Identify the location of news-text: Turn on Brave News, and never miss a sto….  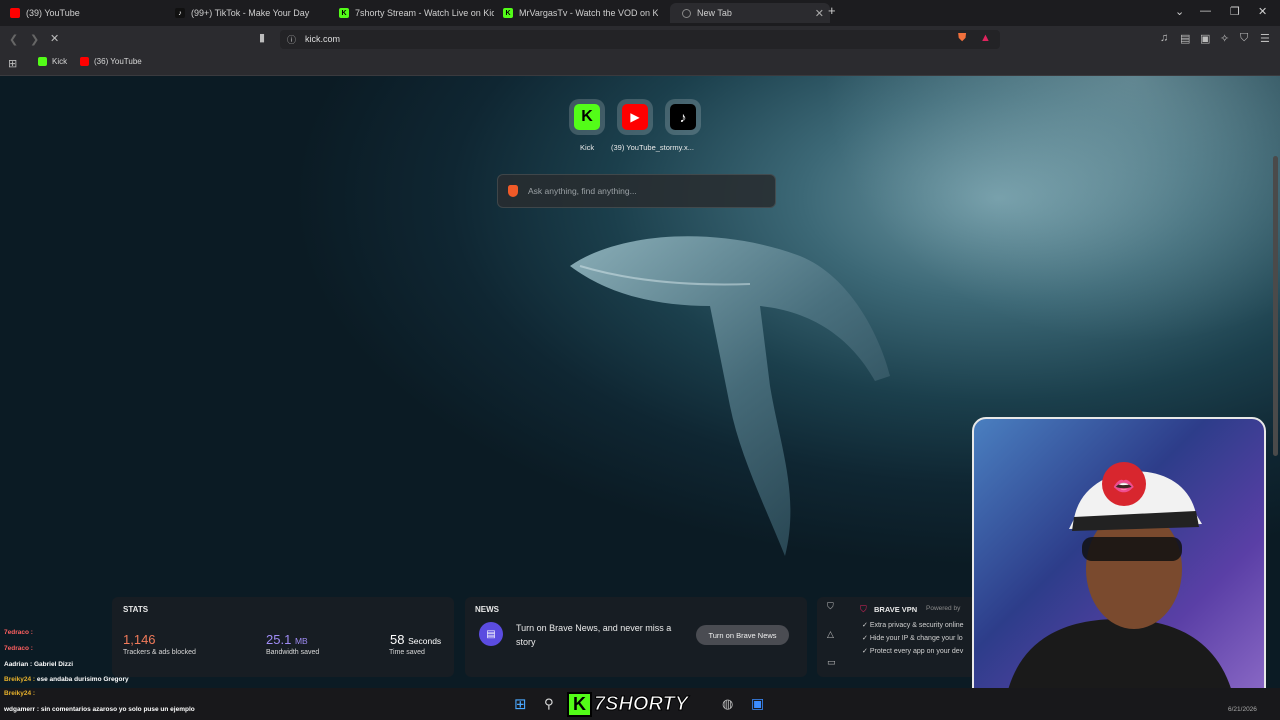
(594, 635).